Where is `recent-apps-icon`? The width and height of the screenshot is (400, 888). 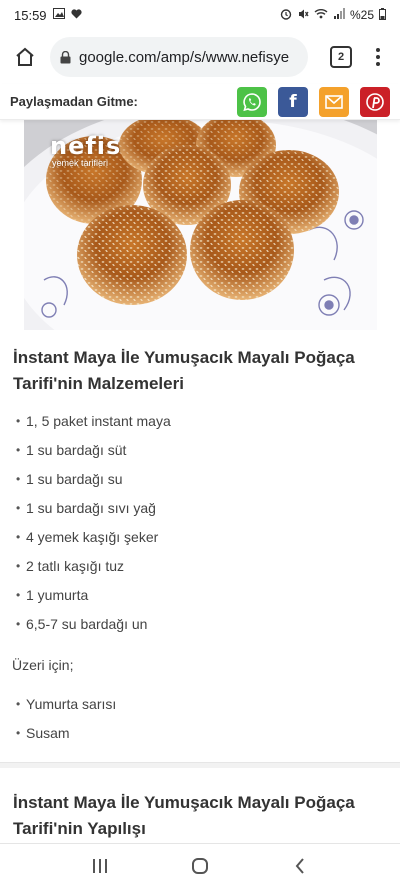 recent-apps-icon is located at coordinates (100, 866).